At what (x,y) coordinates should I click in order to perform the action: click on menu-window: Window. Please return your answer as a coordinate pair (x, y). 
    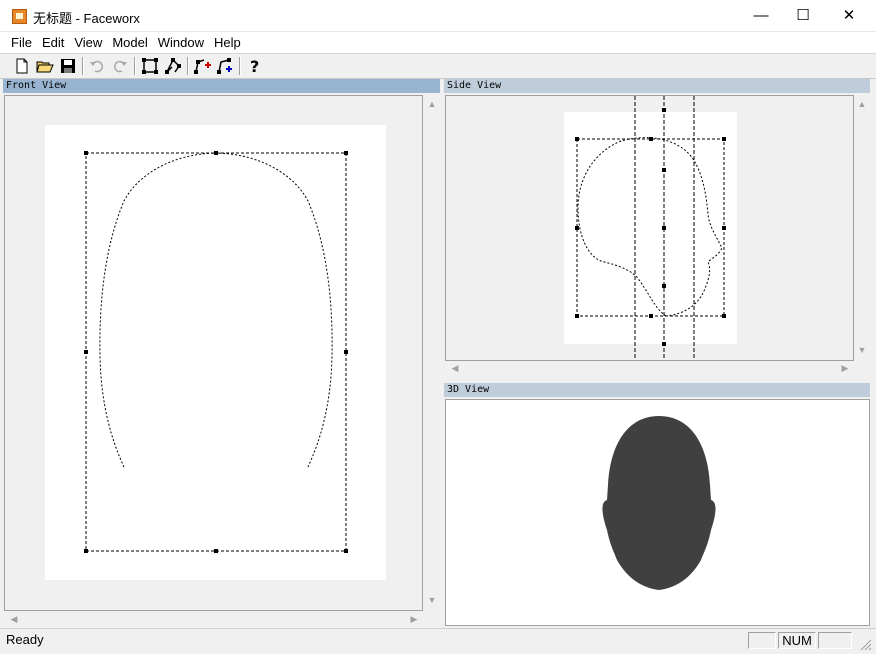
    Looking at the image, I should click on (181, 42).